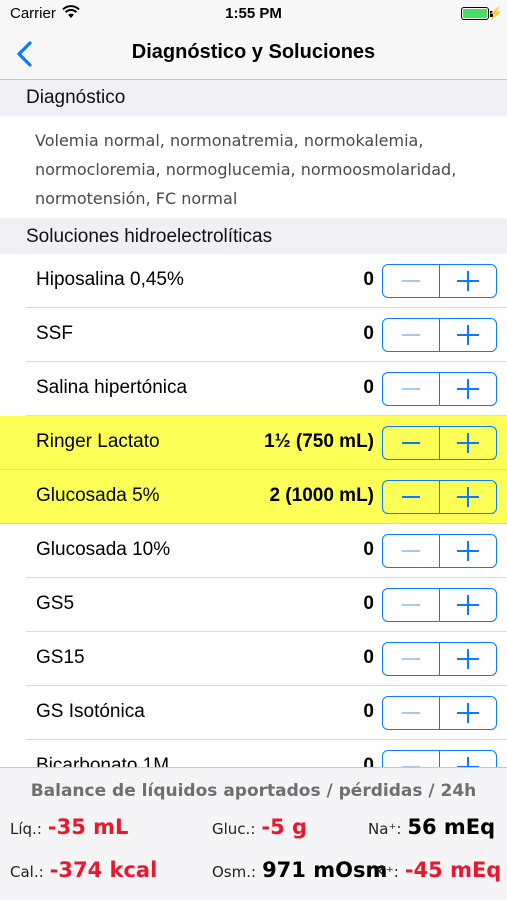  What do you see at coordinates (387, 872) in the screenshot?
I see `potassium-label: K⁺:` at bounding box center [387, 872].